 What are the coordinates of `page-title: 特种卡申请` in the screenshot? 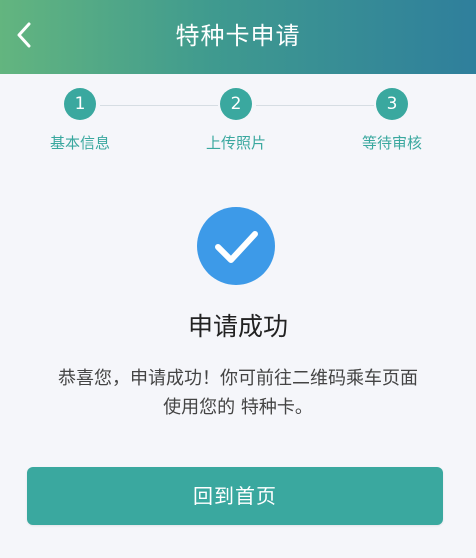 It's located at (238, 36).